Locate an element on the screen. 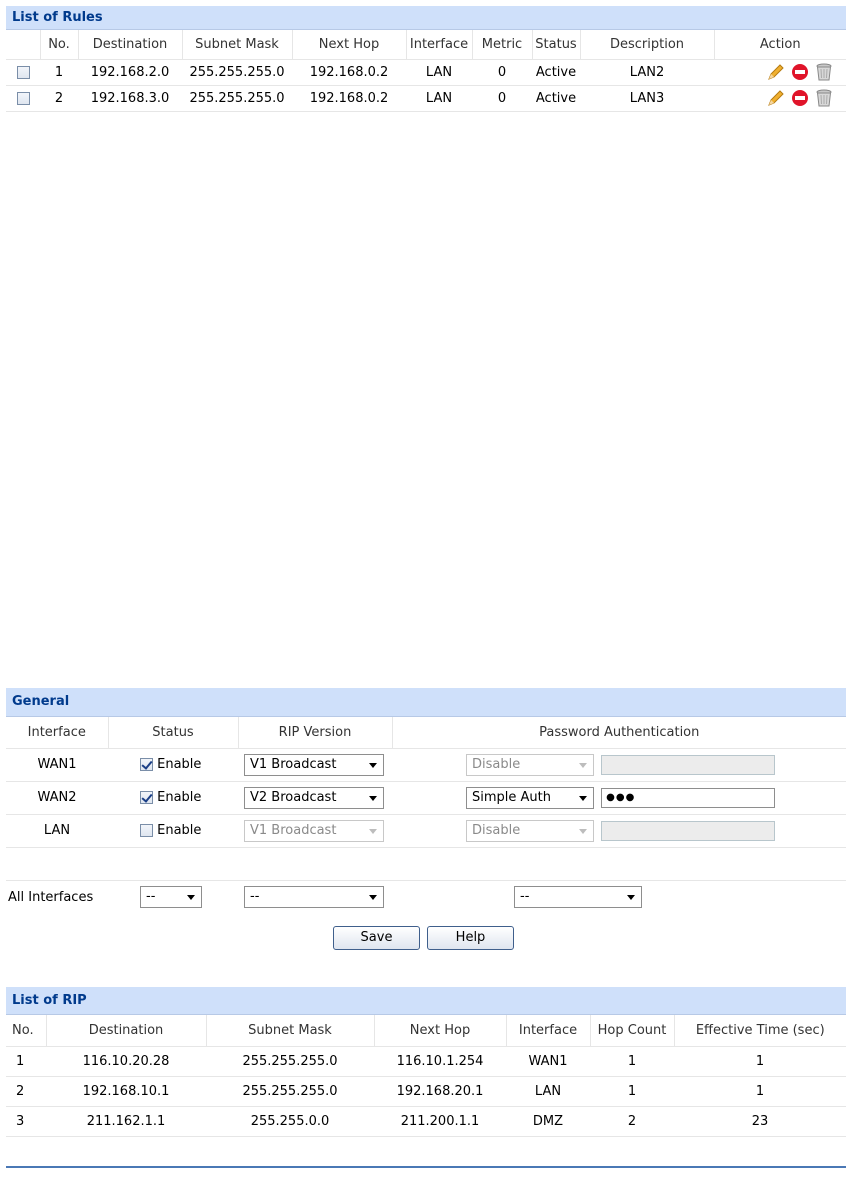 This screenshot has width=852, height=1179. rip-effective-time: 23 is located at coordinates (760, 1121).